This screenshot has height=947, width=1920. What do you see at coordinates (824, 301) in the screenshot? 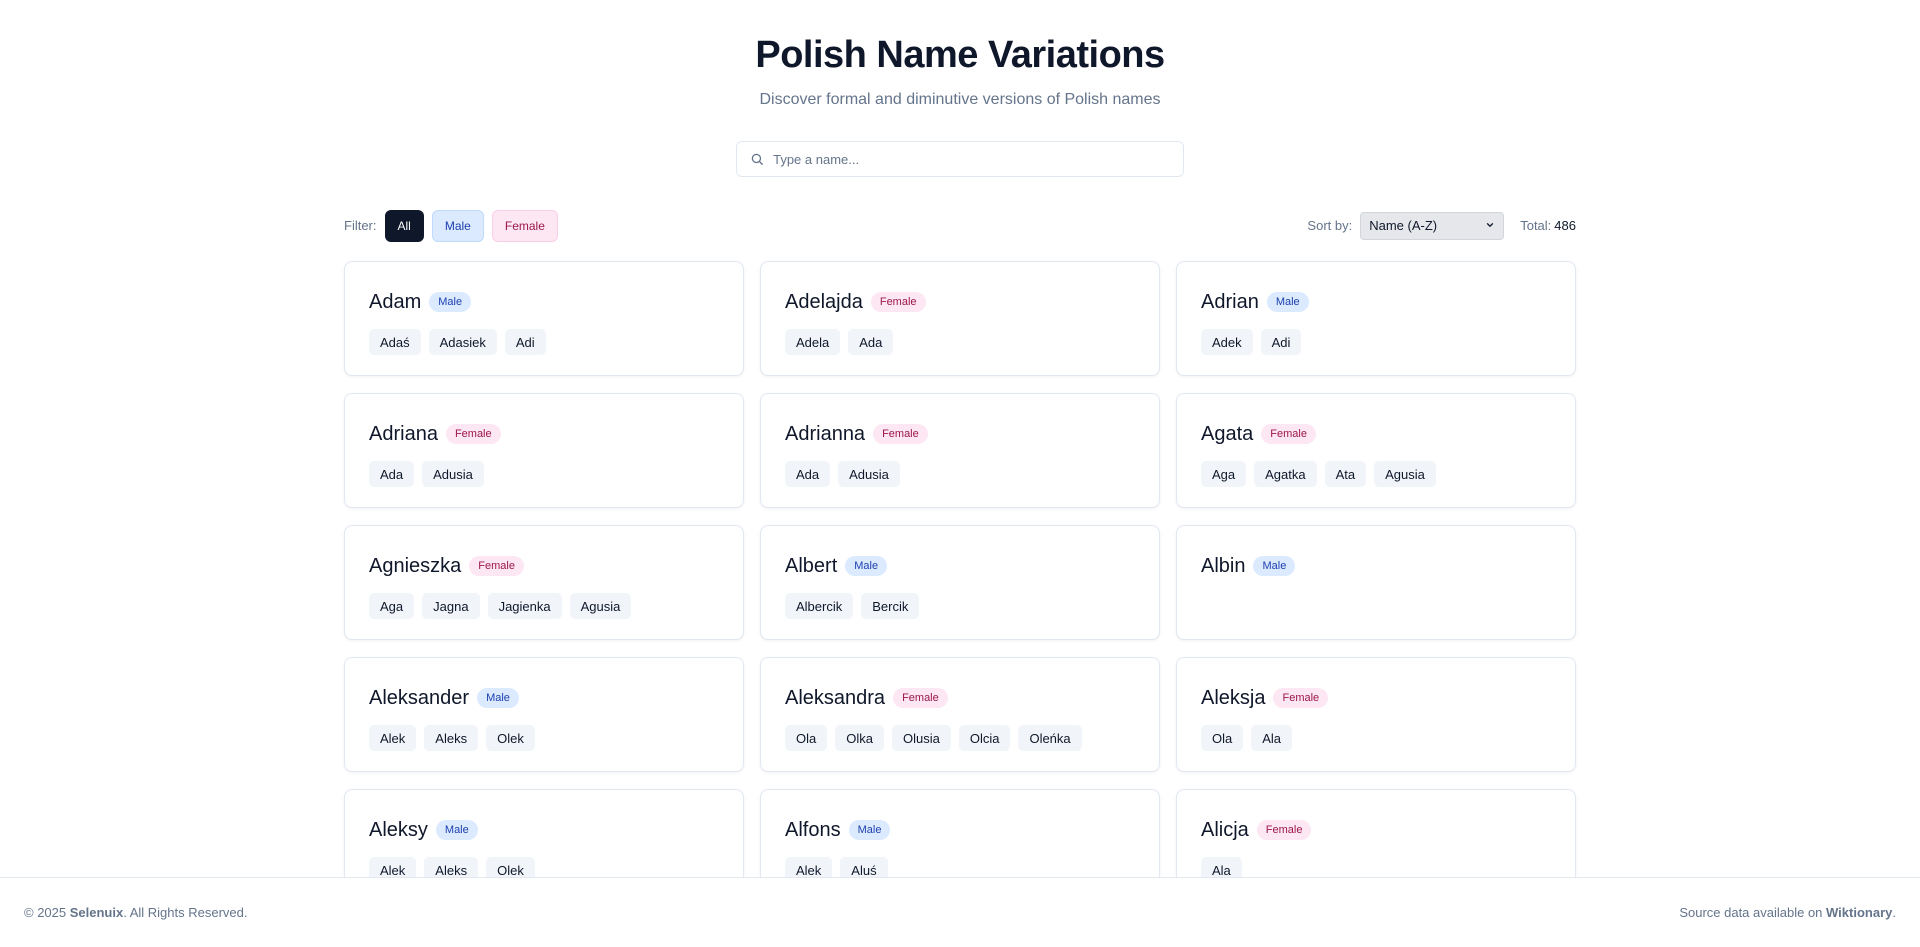
I see `name-title: Adelajda` at bounding box center [824, 301].